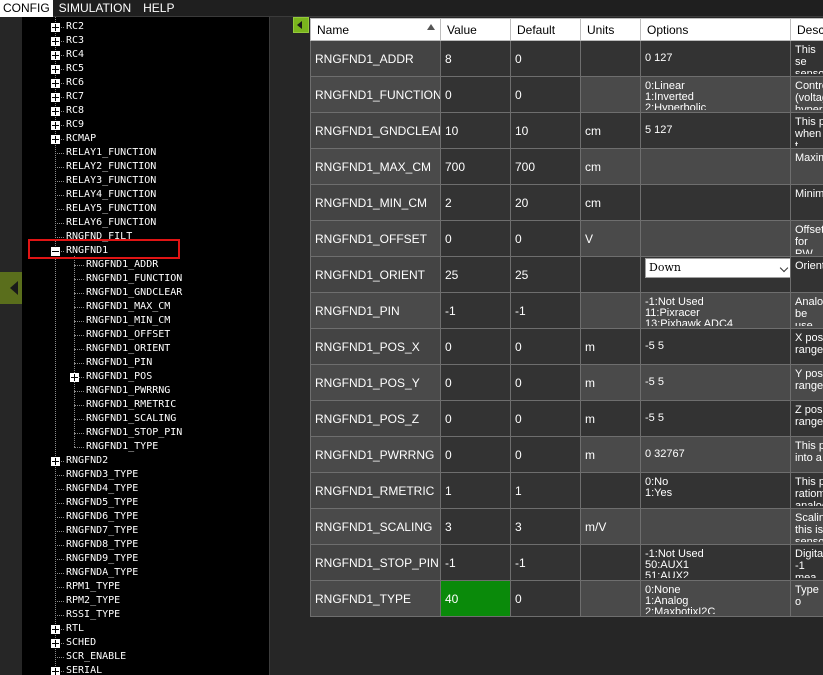  Describe the element at coordinates (566, 130) in the screenshot. I see `table-row: RNGFND1_GNDCLEAR 10 10 cm 5 127 This p when t` at that location.